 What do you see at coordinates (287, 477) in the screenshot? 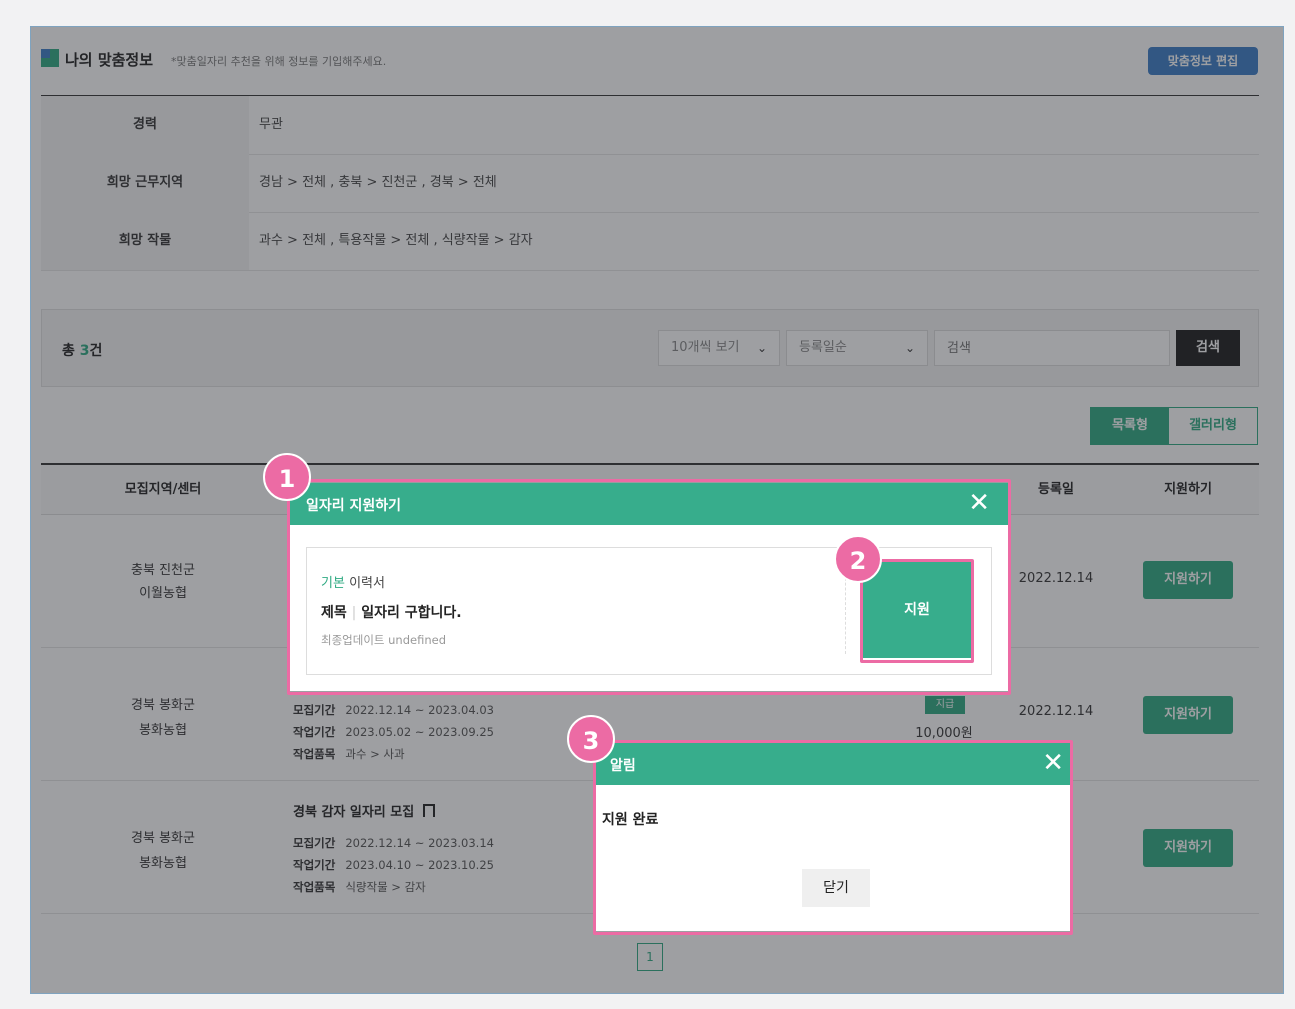
I see `callout-badge-1: 1` at bounding box center [287, 477].